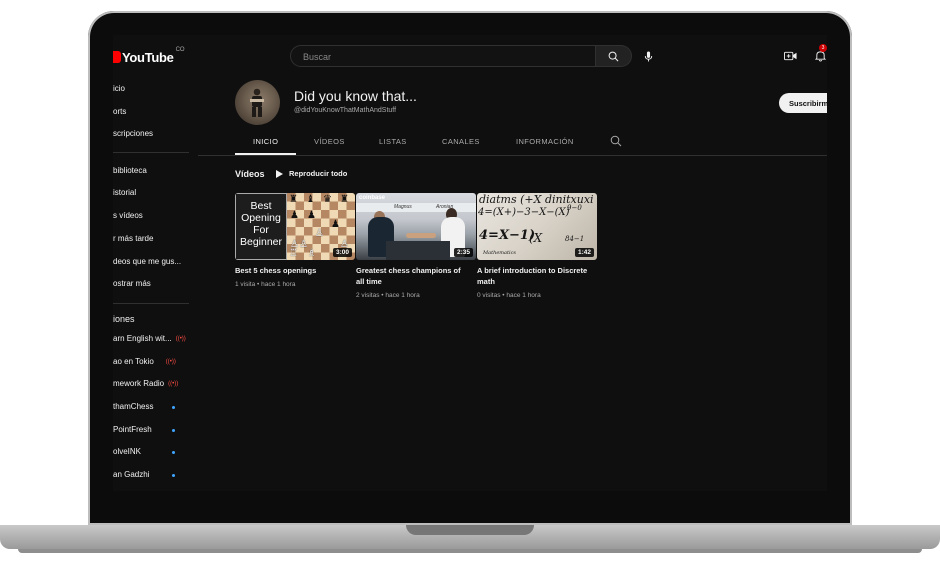 This screenshot has width=940, height=567. Describe the element at coordinates (545, 141) in the screenshot. I see `tab-informacion: INFORMACIÓN` at that location.